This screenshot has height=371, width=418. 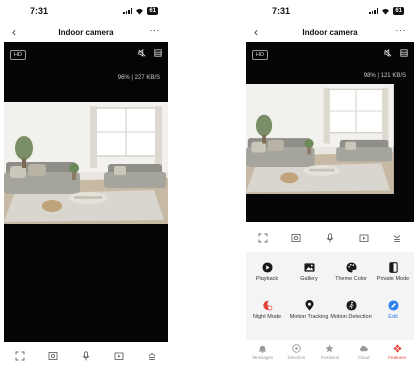 I want to click on motion-tracking-button: Motion Tracking, so click(x=309, y=310).